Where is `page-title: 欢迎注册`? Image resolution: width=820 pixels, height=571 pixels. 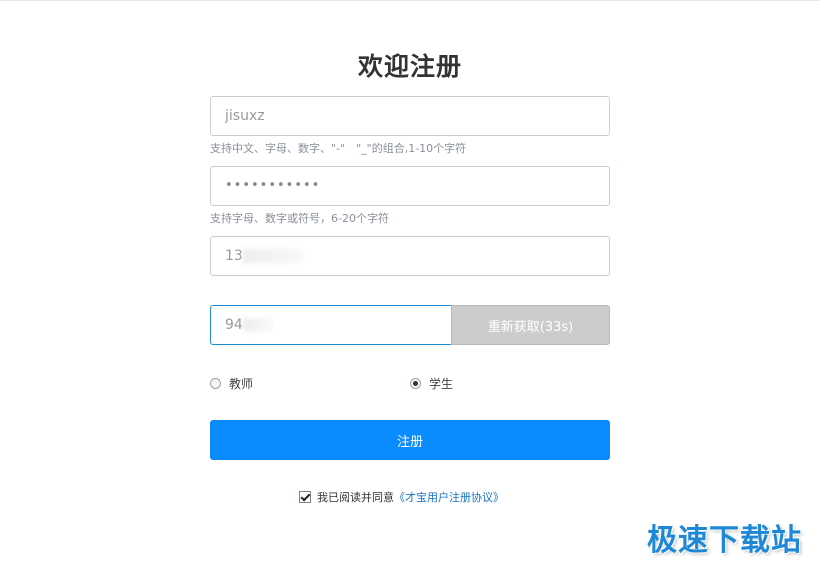
page-title: 欢迎注册 is located at coordinates (409, 66).